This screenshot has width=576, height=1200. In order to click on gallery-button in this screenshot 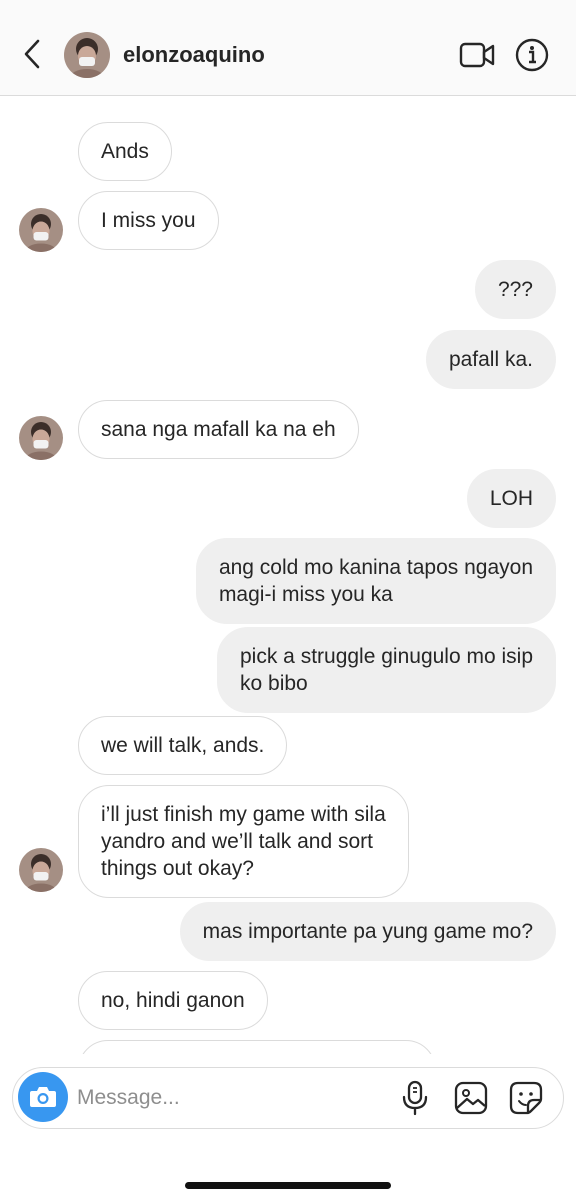, I will do `click(471, 1098)`.